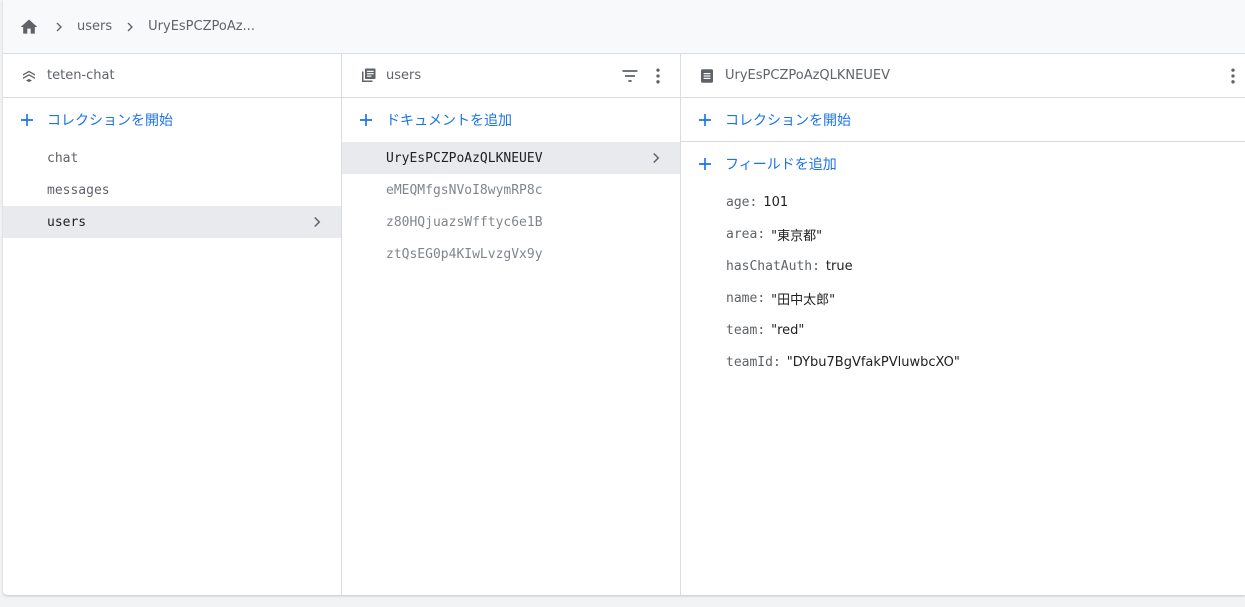  What do you see at coordinates (404, 75) in the screenshot?
I see `collection-title: users` at bounding box center [404, 75].